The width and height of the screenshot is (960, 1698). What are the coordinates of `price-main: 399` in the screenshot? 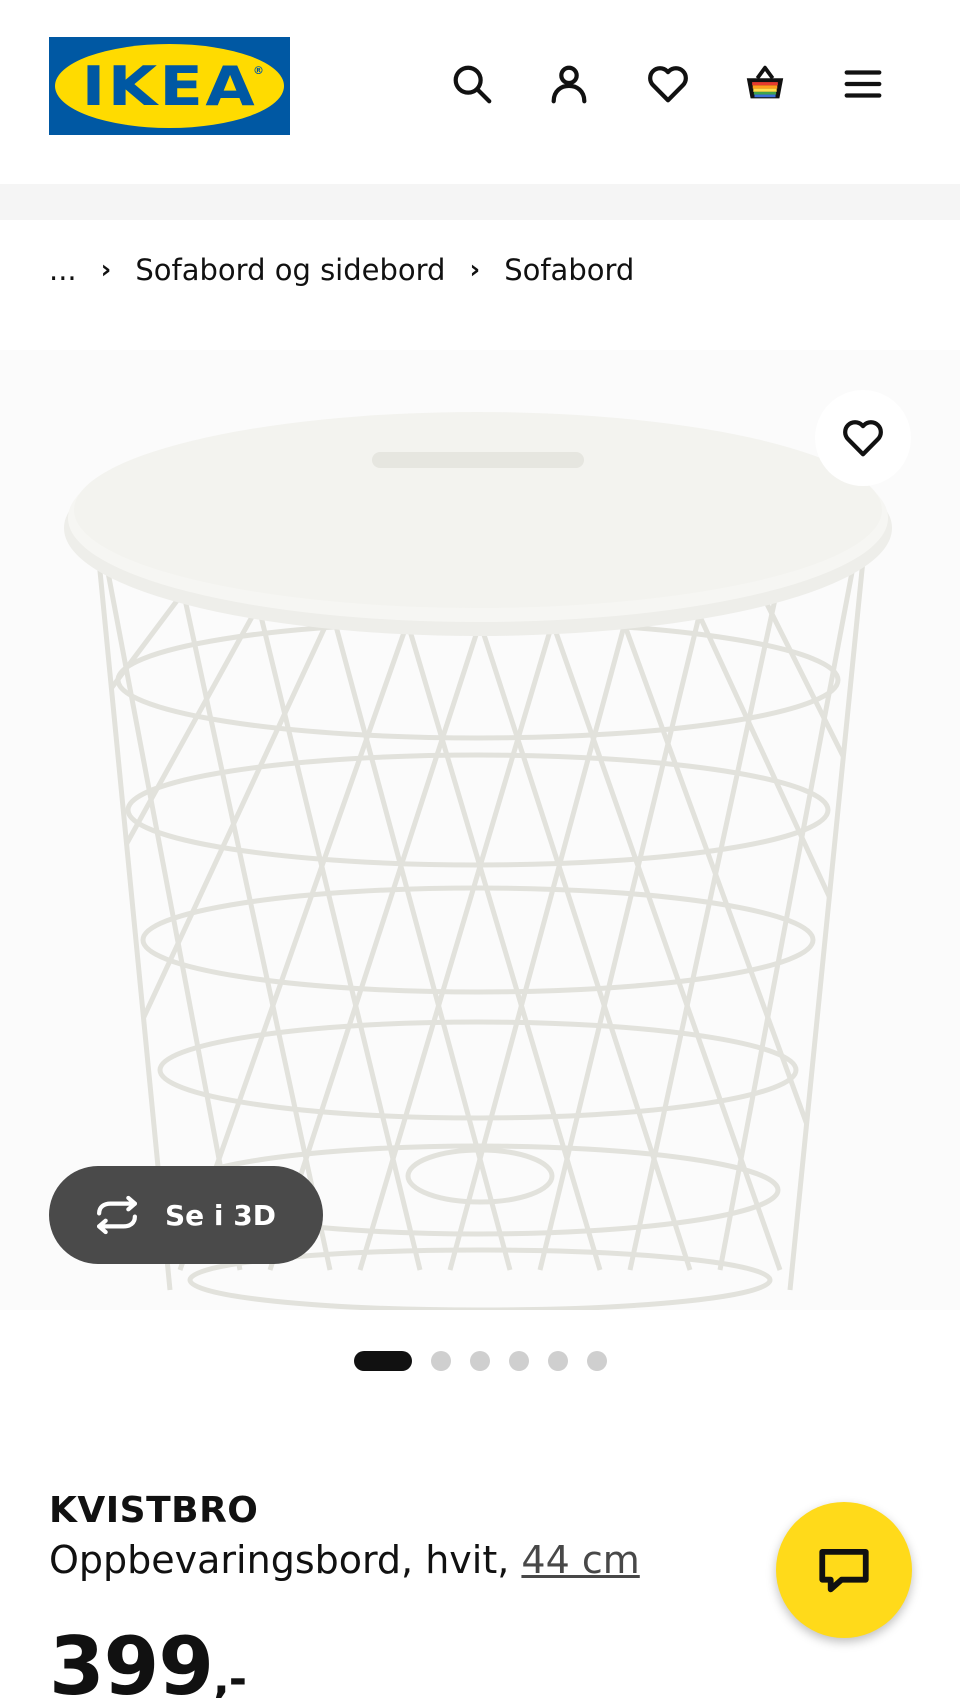 It's located at (131, 1659).